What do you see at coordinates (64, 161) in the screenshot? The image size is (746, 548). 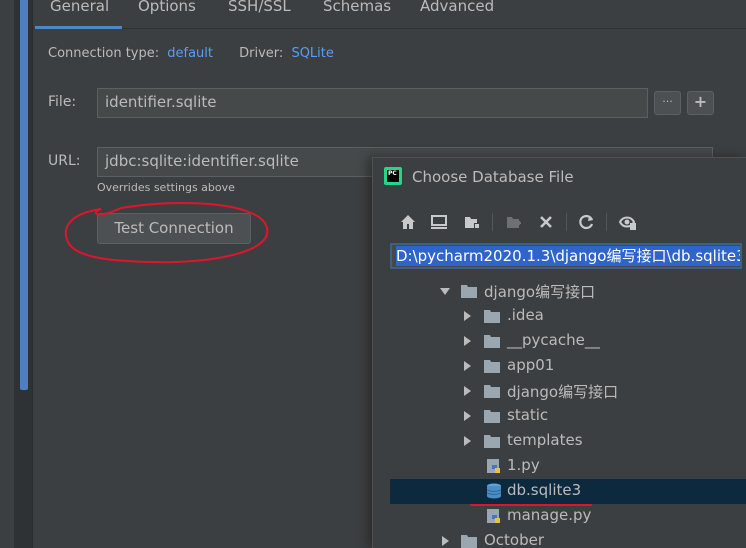 I see `url-label: URL:` at bounding box center [64, 161].